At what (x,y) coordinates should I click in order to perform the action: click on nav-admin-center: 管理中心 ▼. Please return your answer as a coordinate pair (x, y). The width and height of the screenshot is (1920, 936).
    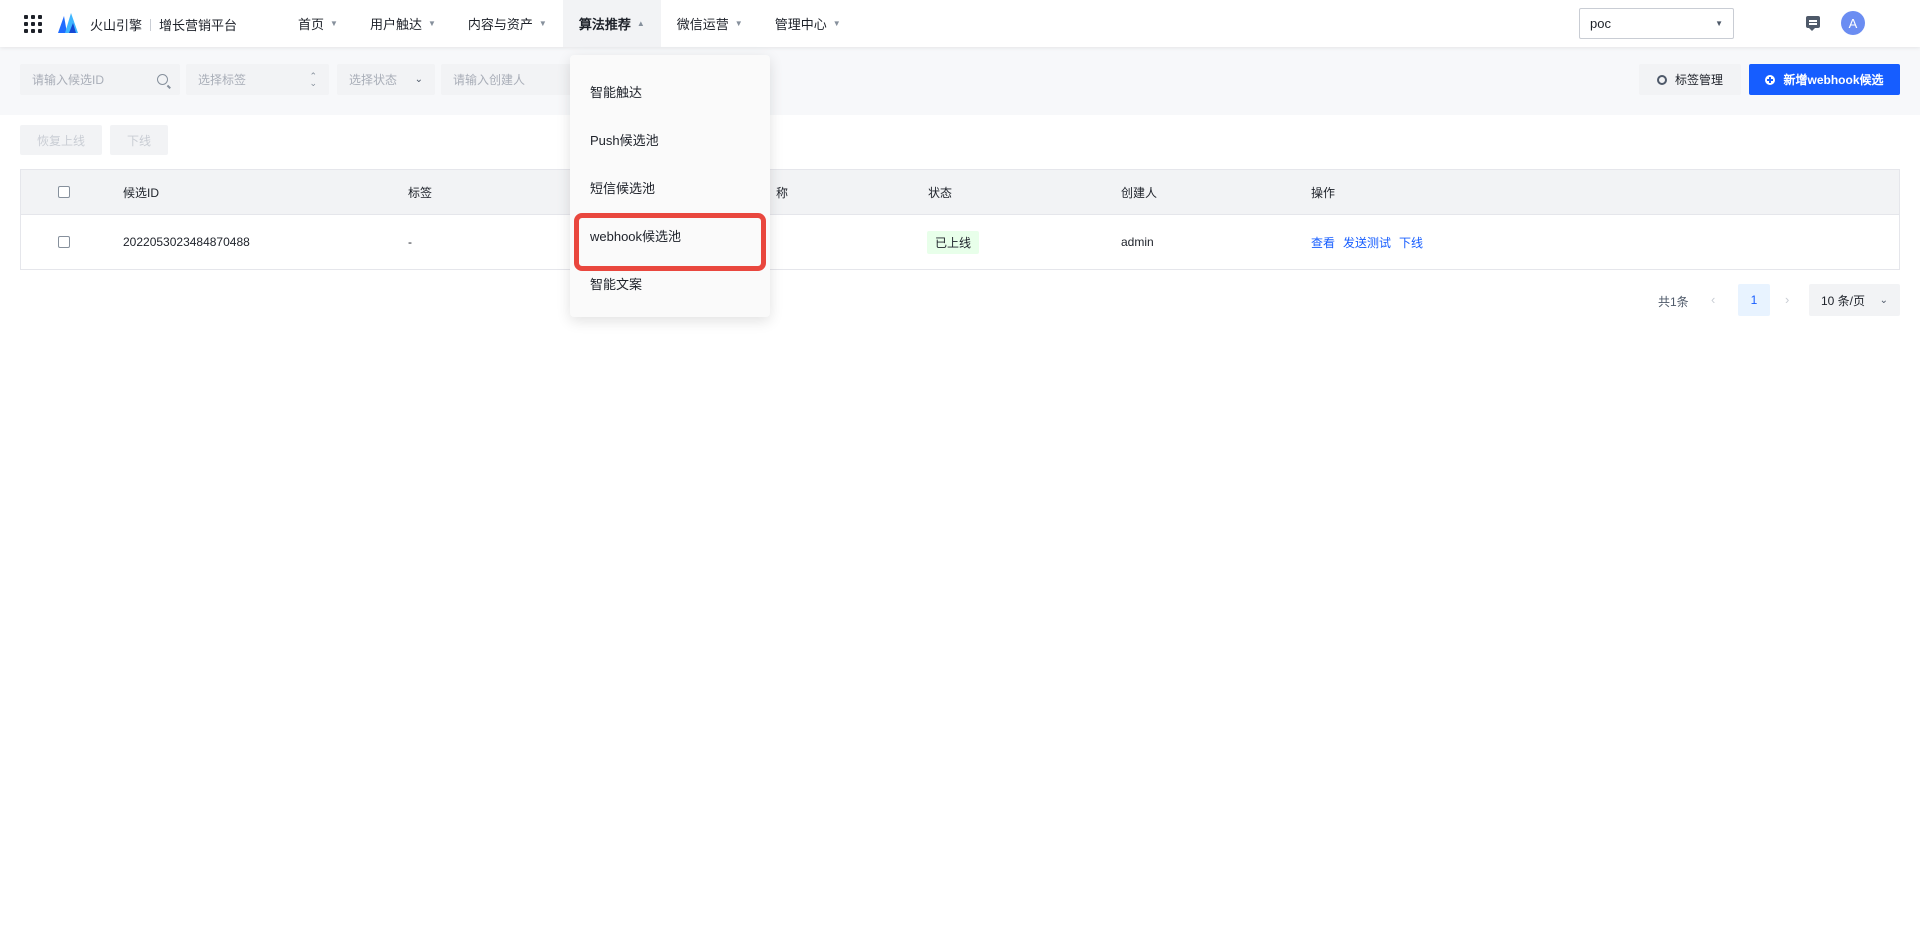
    Looking at the image, I should click on (808, 23).